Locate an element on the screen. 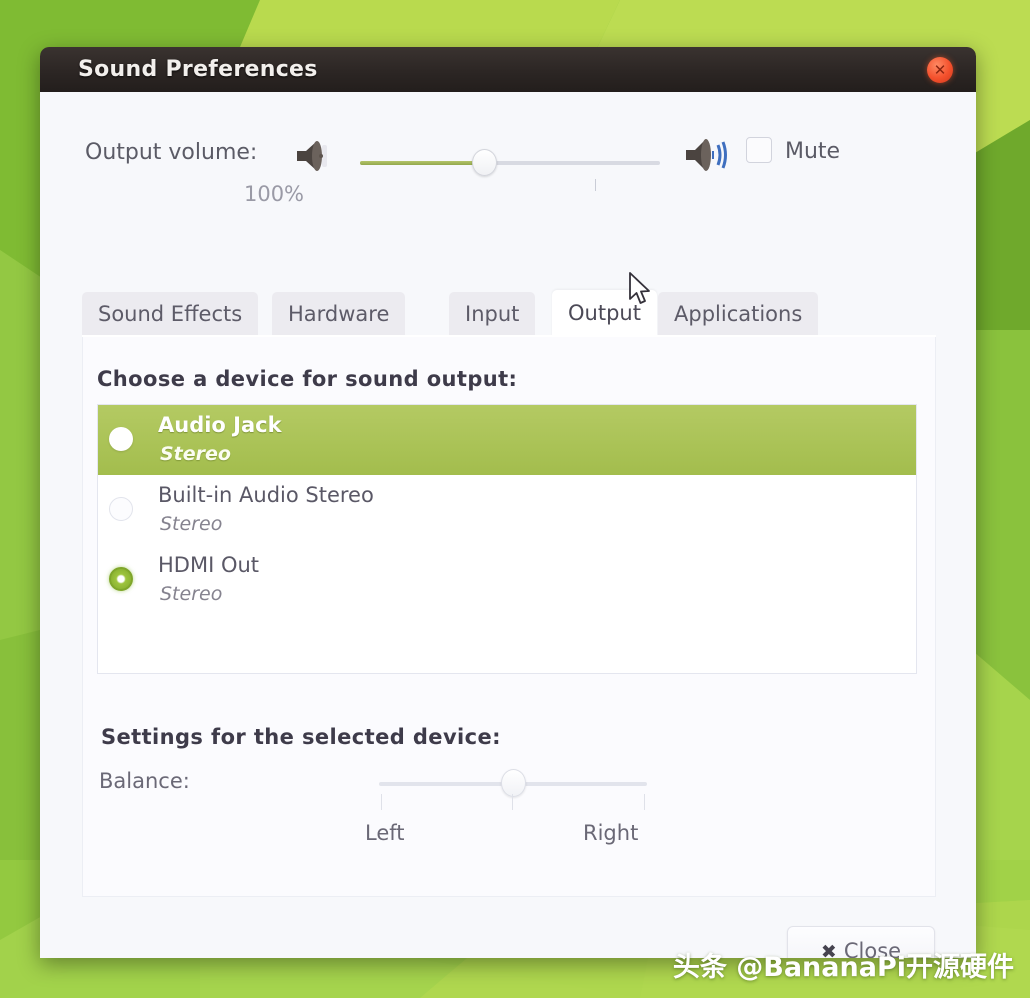 The width and height of the screenshot is (1030, 998). settings-for-device-label: Settings for the selected device: is located at coordinates (301, 737).